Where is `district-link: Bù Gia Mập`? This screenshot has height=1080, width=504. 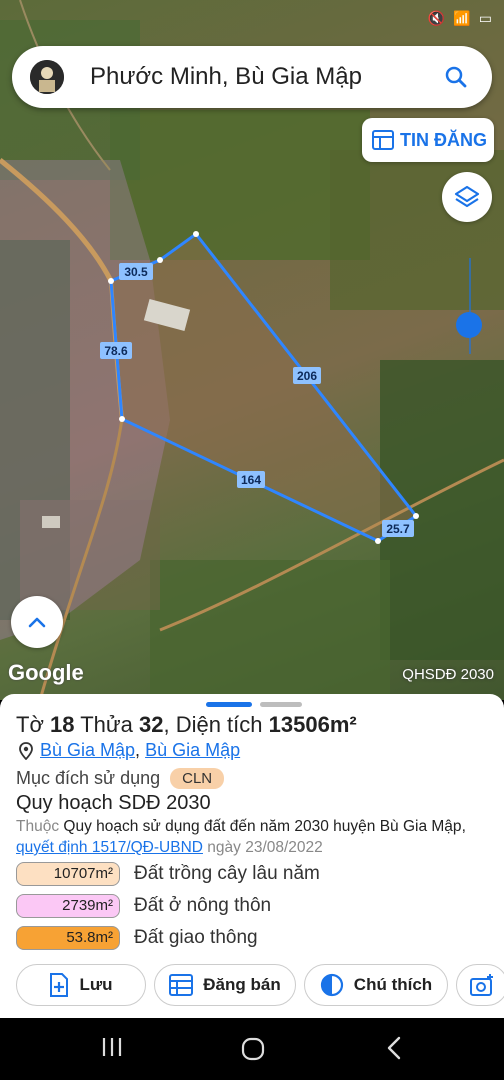 district-link: Bù Gia Mập is located at coordinates (192, 750).